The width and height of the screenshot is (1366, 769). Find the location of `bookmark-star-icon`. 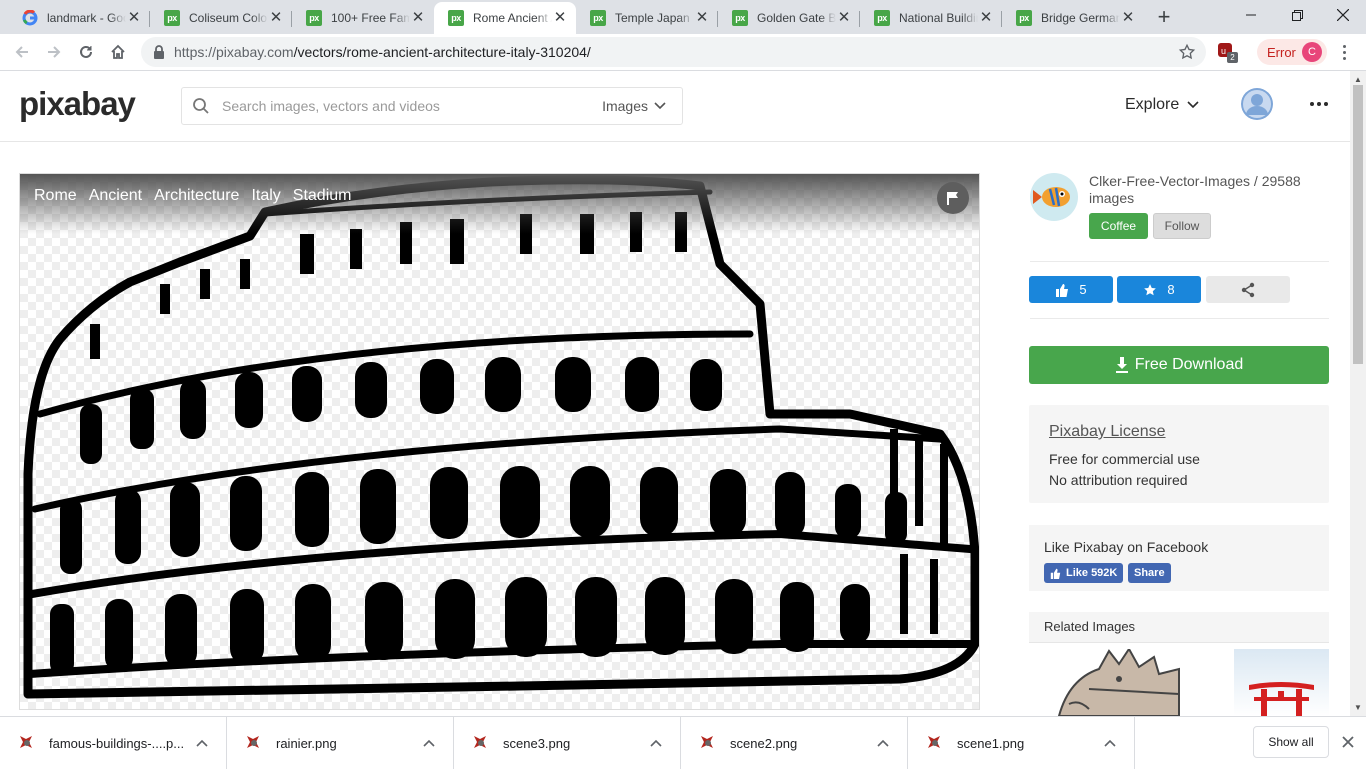

bookmark-star-icon is located at coordinates (1187, 52).